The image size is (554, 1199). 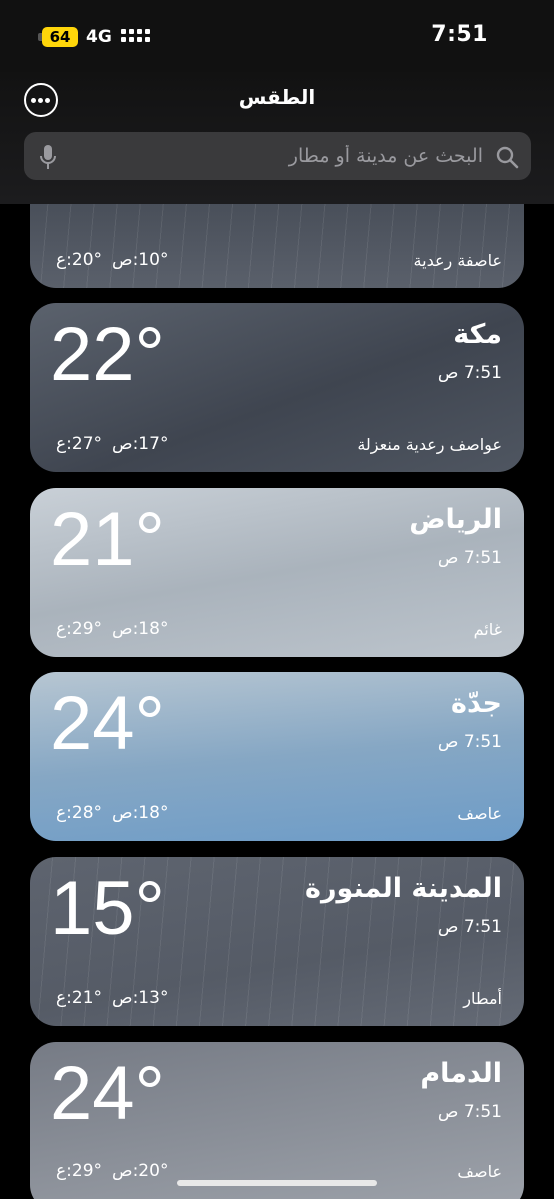 What do you see at coordinates (277, 572) in the screenshot?
I see `weather-card-riyadh: 21° الرياض 7:51 ص غائم ع:‎29° ص:‎18°` at bounding box center [277, 572].